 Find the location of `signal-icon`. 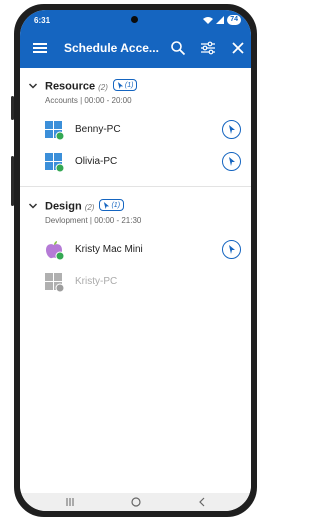

signal-icon is located at coordinates (220, 20).